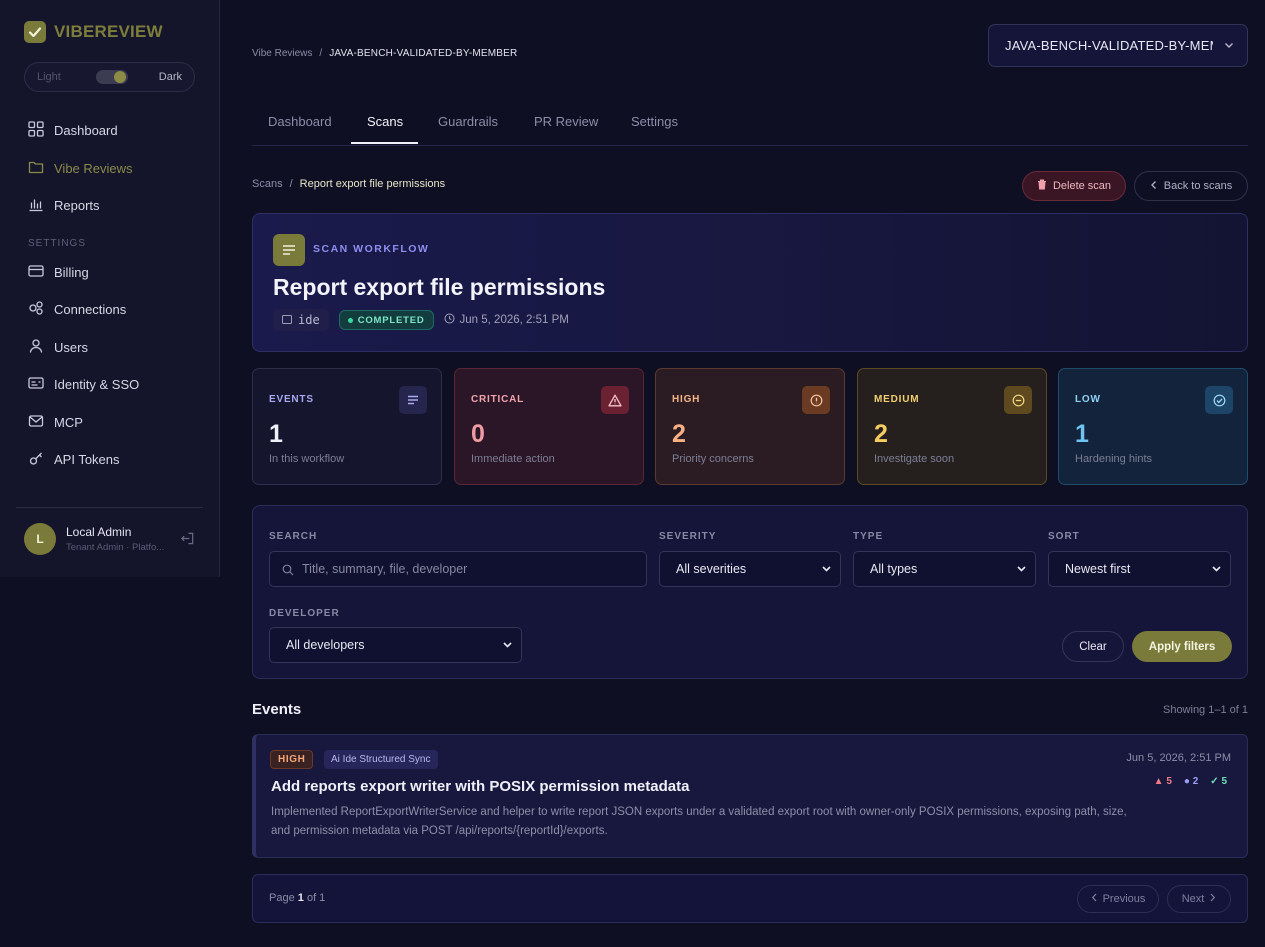 The width and height of the screenshot is (1265, 947). What do you see at coordinates (1093, 646) in the screenshot?
I see `clear-filters-button: Clear` at bounding box center [1093, 646].